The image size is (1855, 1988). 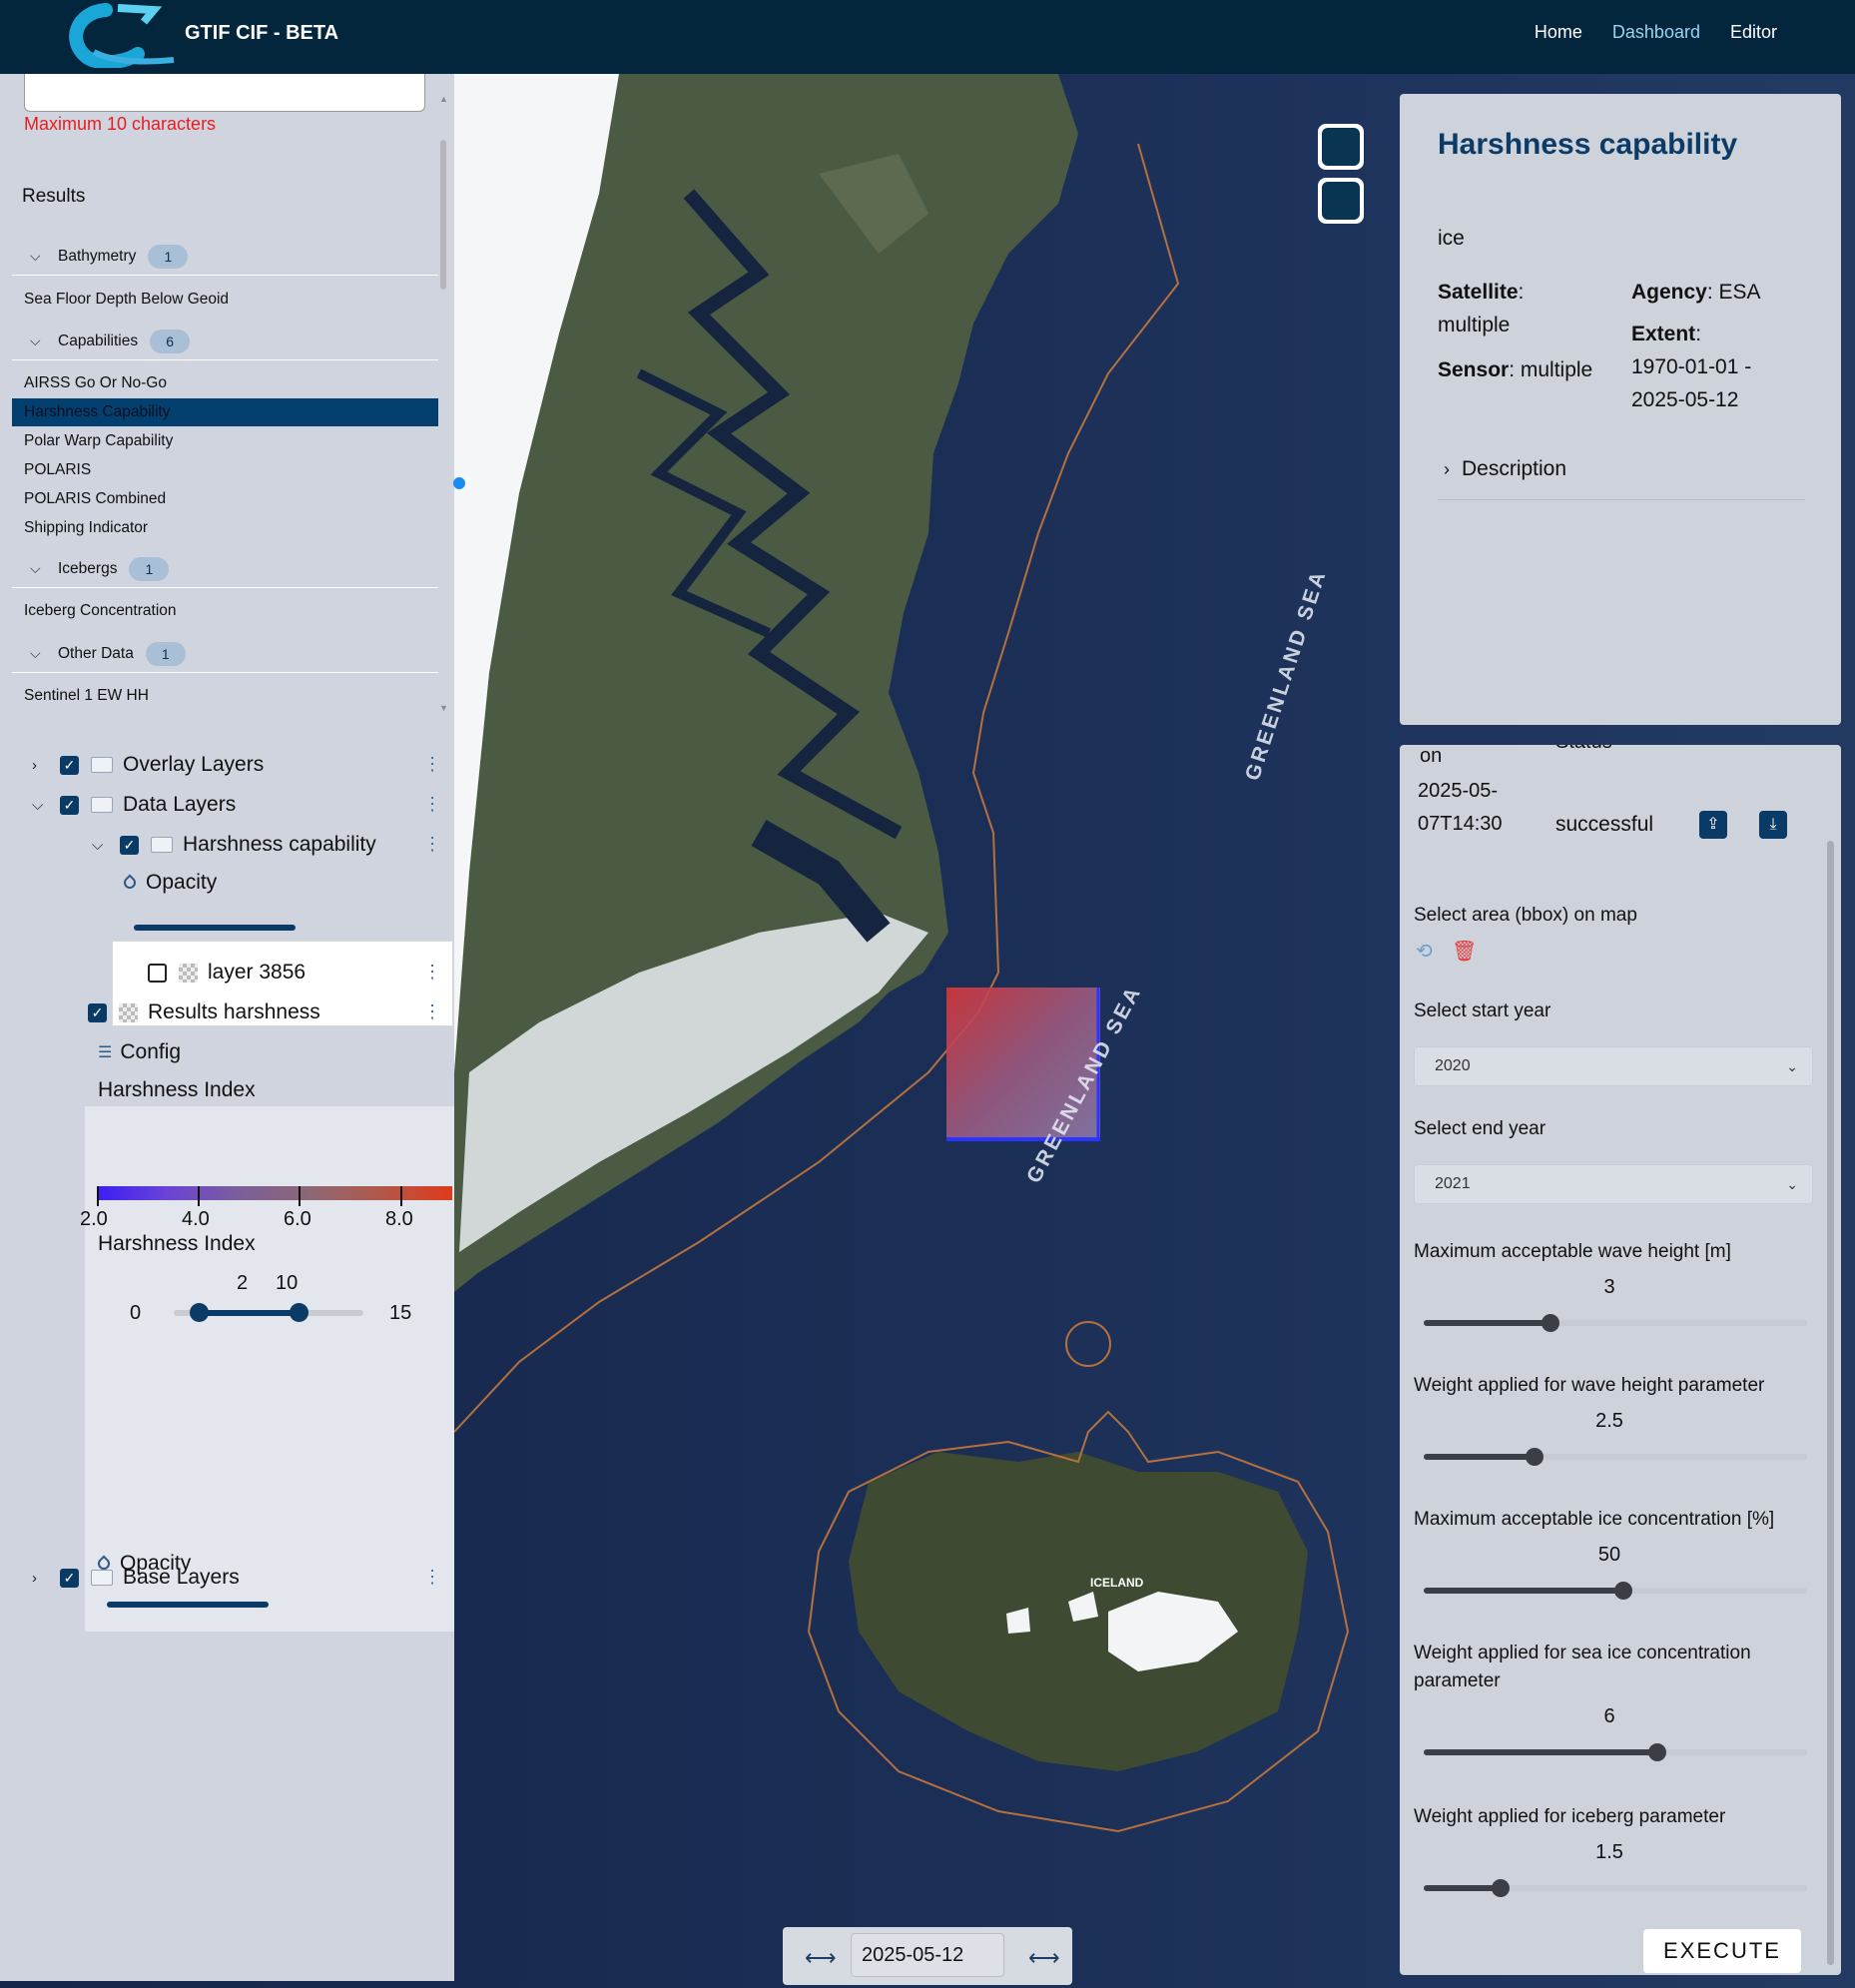 I want to click on nav-editor: Editor, so click(x=1754, y=32).